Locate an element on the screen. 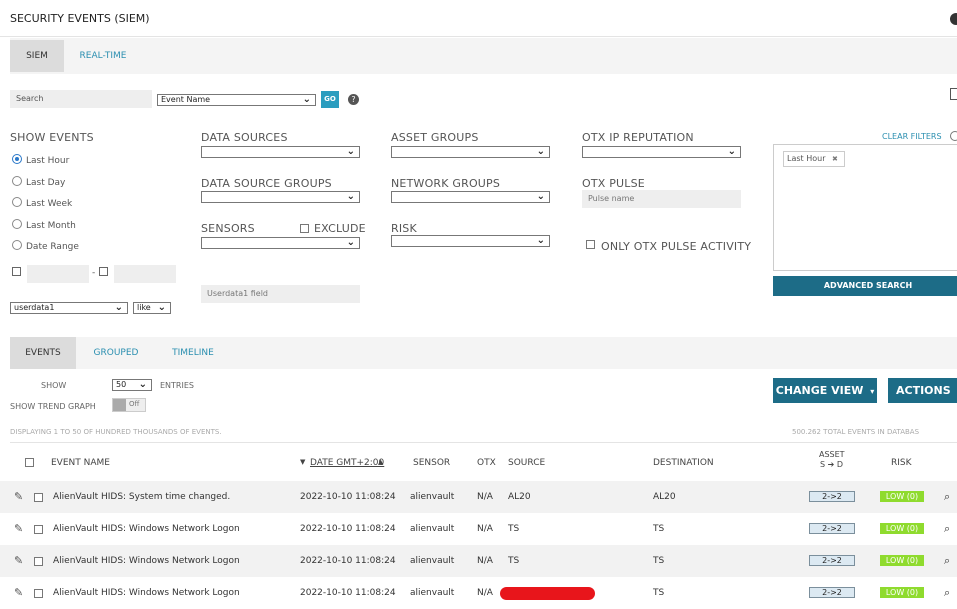  sort-up-icon: ▲ is located at coordinates (380, 462).